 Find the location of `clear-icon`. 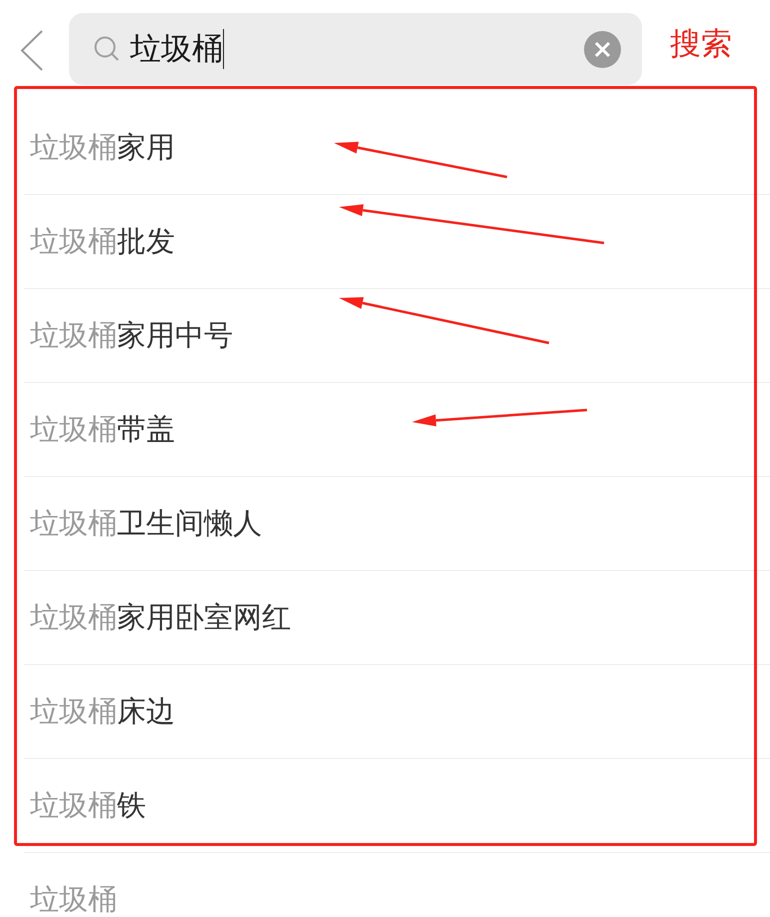

clear-icon is located at coordinates (602, 49).